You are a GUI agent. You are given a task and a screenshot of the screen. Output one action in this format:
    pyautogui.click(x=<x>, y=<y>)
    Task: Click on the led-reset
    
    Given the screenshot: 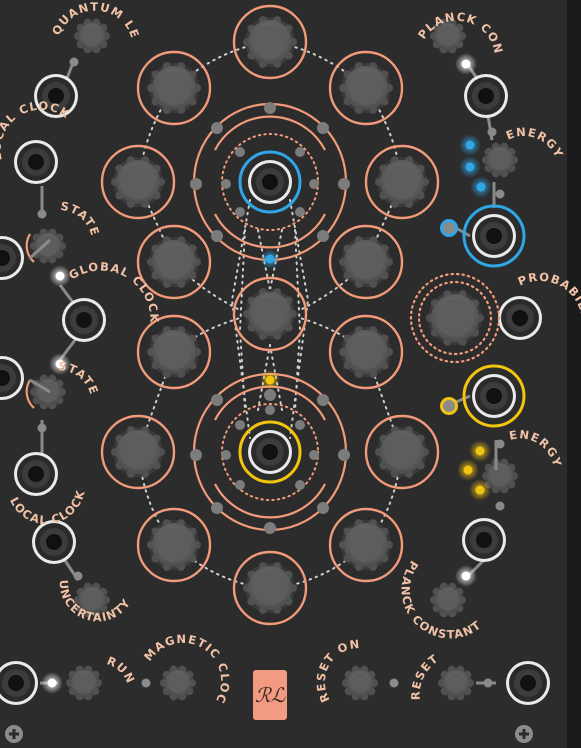 What is the action you would take?
    pyautogui.click(x=488, y=683)
    